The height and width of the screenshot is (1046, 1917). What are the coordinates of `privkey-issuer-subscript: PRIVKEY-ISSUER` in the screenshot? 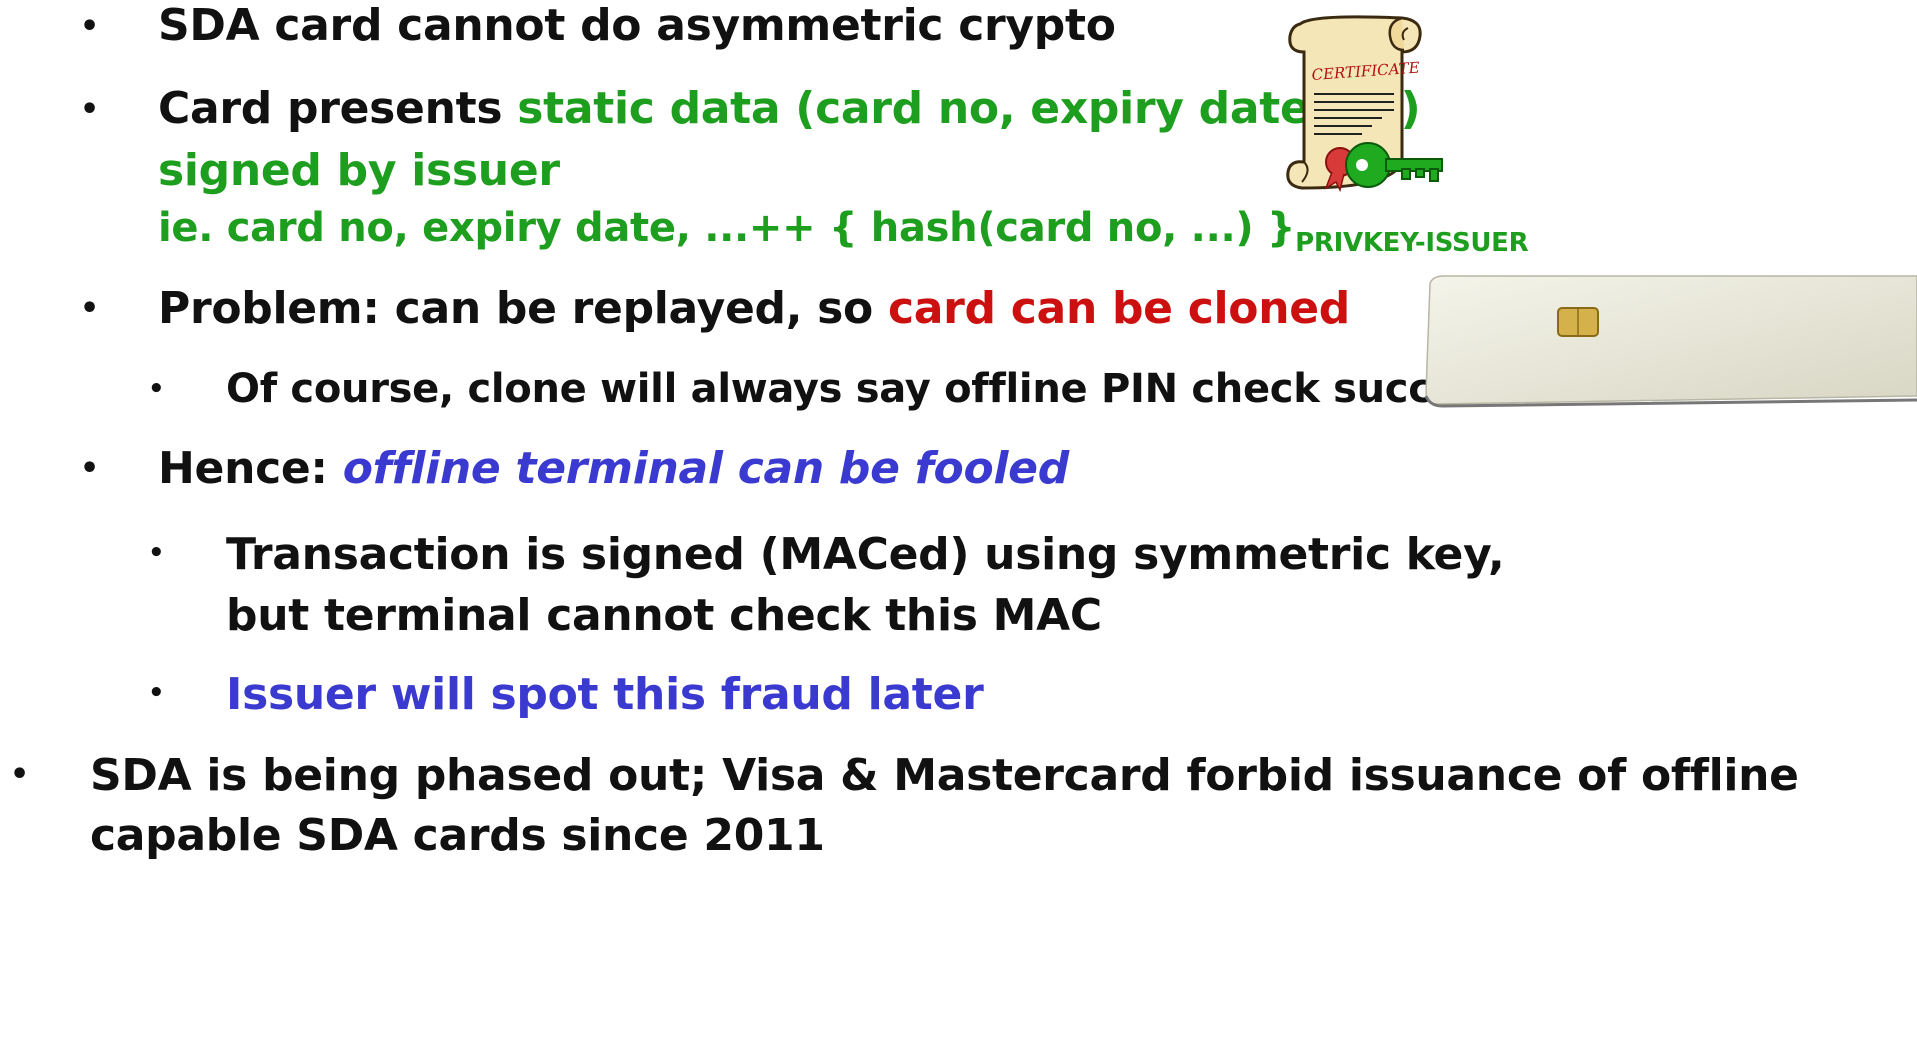 It's located at (1412, 243).